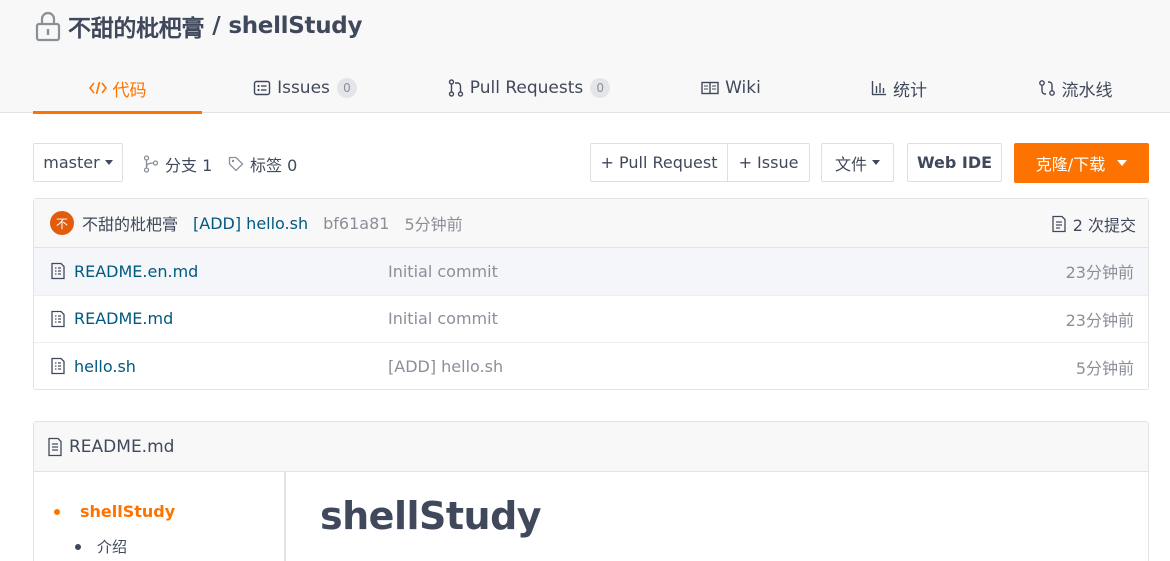 This screenshot has width=1170, height=561. Describe the element at coordinates (136, 271) in the screenshot. I see `file-name-link: README.en.md` at that location.